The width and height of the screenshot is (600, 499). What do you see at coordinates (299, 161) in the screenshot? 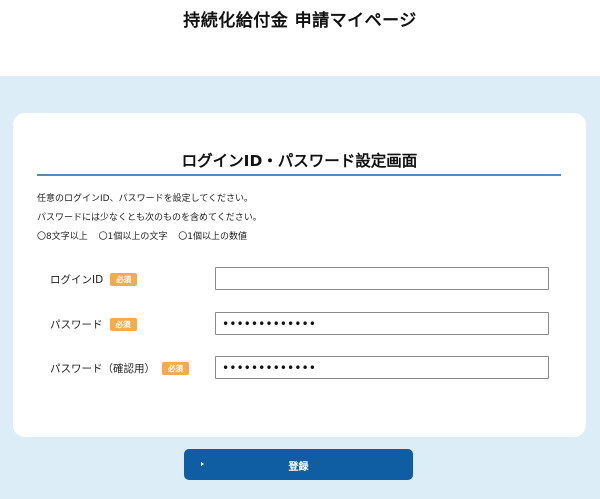
I see `page-title: ログインID・パスワード設定画面` at bounding box center [299, 161].